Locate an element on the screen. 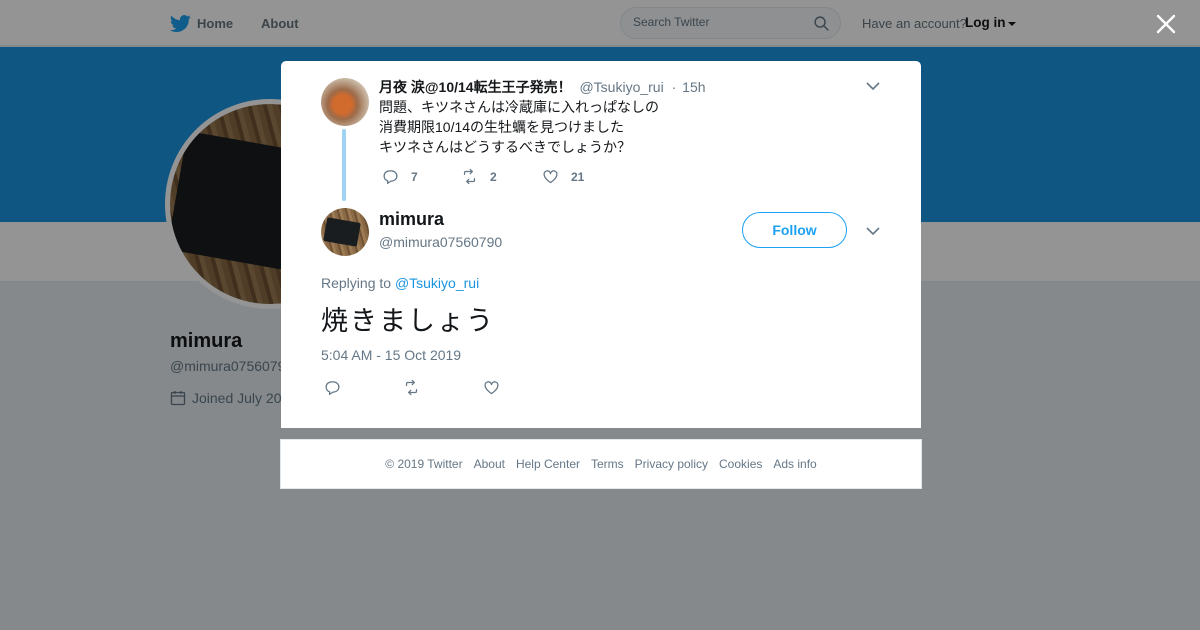  reply-button is located at coordinates (363, 387).